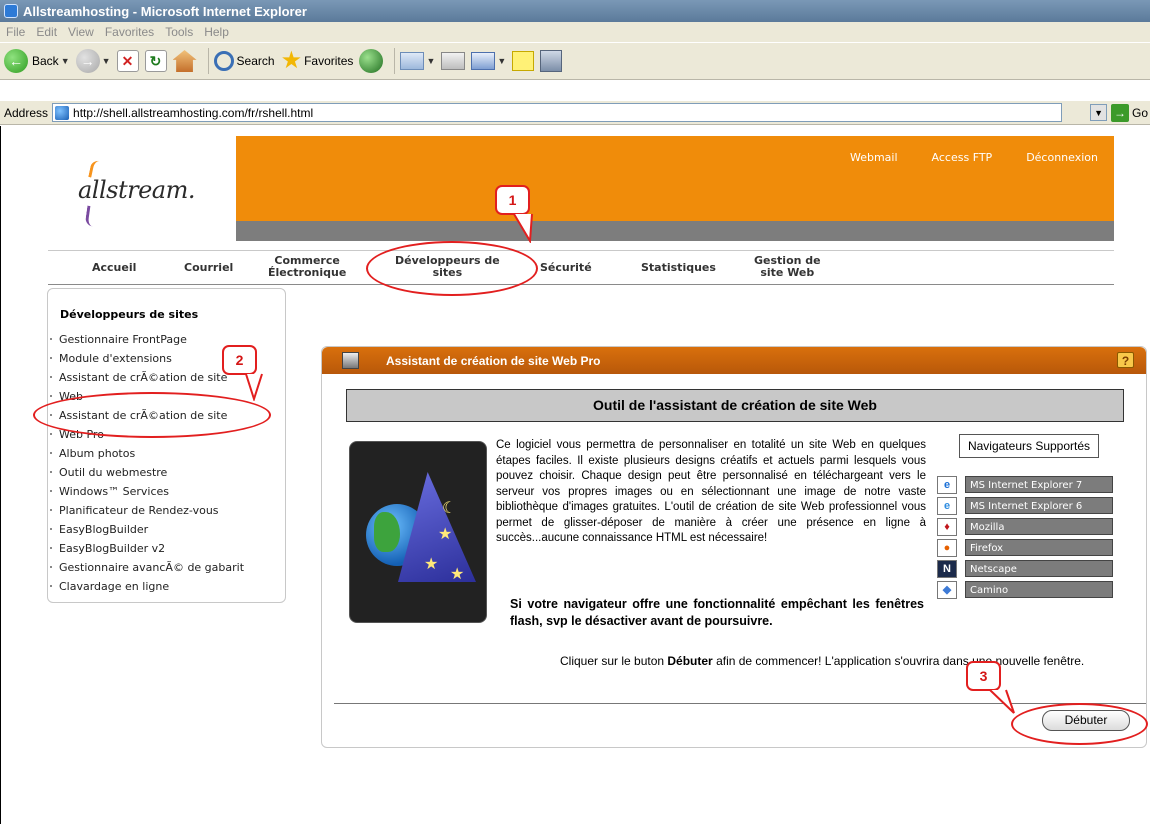 This screenshot has width=1150, height=824. Describe the element at coordinates (216, 32) in the screenshot. I see `menu-help: Help` at that location.